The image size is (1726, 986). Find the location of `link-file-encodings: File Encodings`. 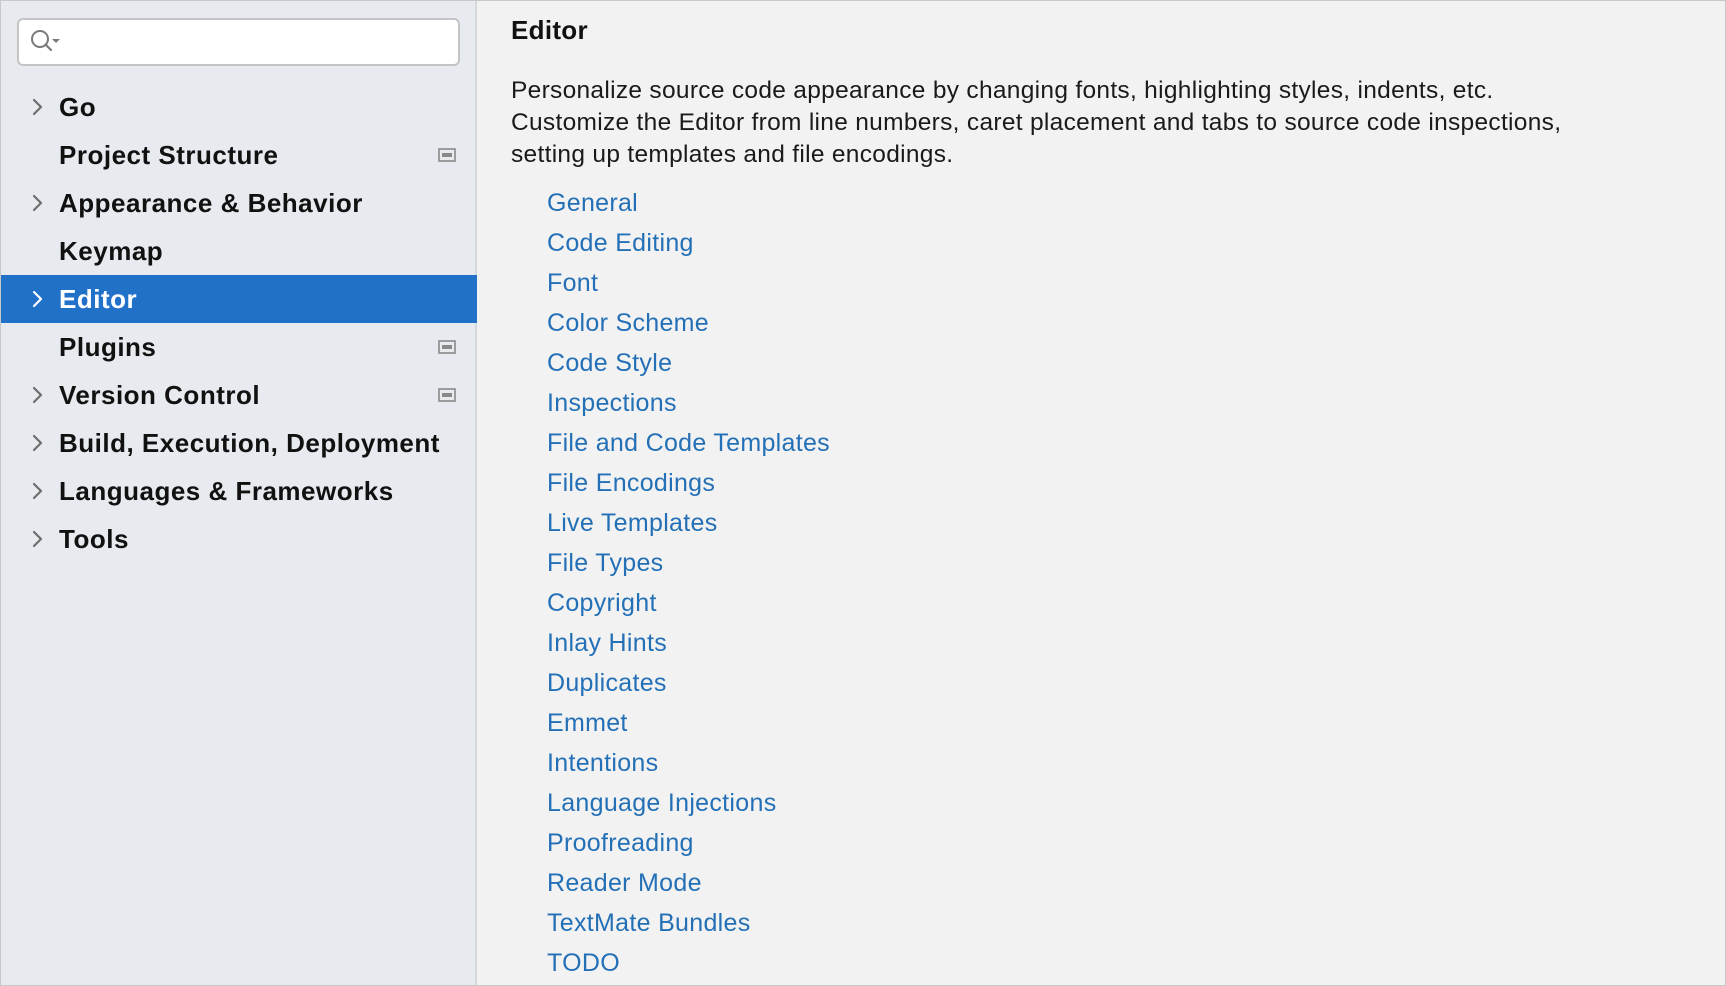

link-file-encodings: File Encodings is located at coordinates (688, 489).